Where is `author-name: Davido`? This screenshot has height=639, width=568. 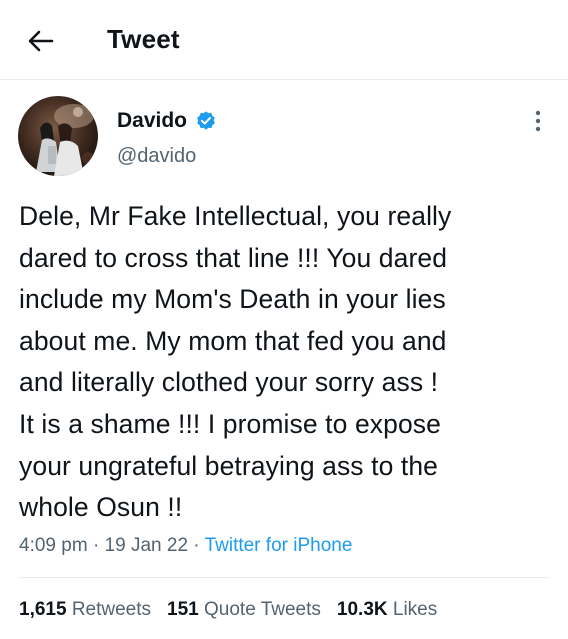
author-name: Davido is located at coordinates (152, 121).